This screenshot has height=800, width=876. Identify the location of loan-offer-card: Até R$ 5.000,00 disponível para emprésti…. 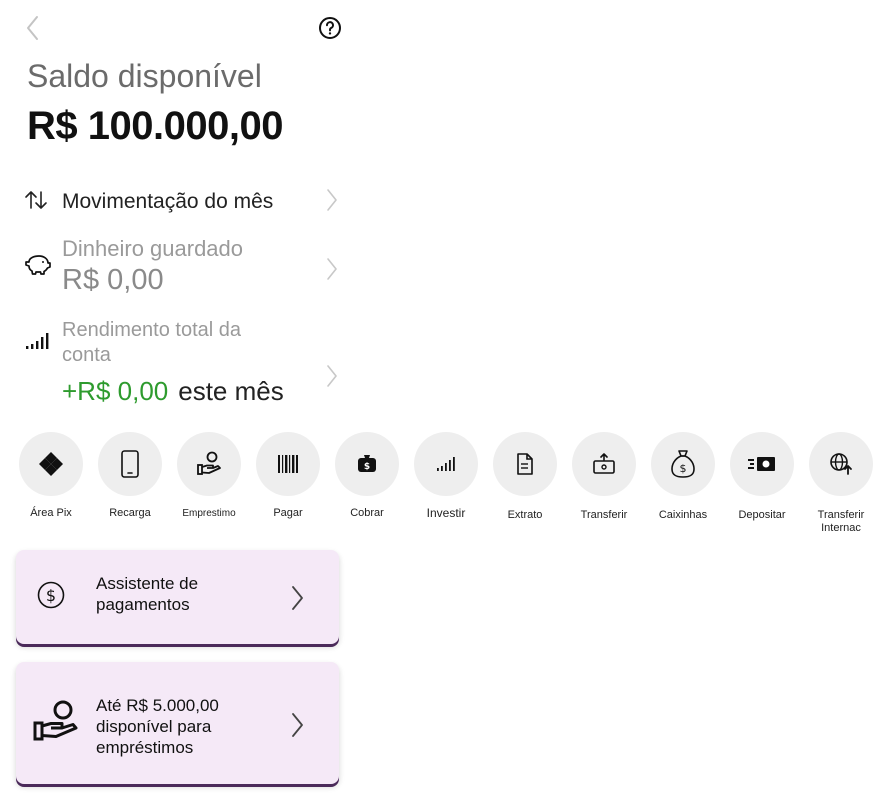
(177, 723).